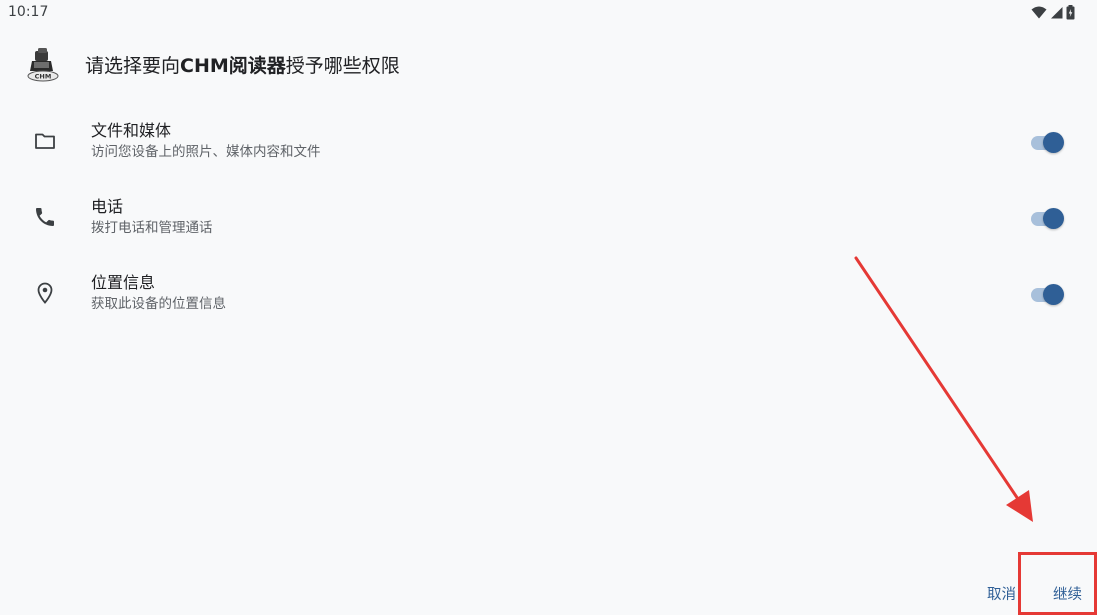 This screenshot has height=615, width=1097. I want to click on status-bar: 10:17, so click(548, 13).